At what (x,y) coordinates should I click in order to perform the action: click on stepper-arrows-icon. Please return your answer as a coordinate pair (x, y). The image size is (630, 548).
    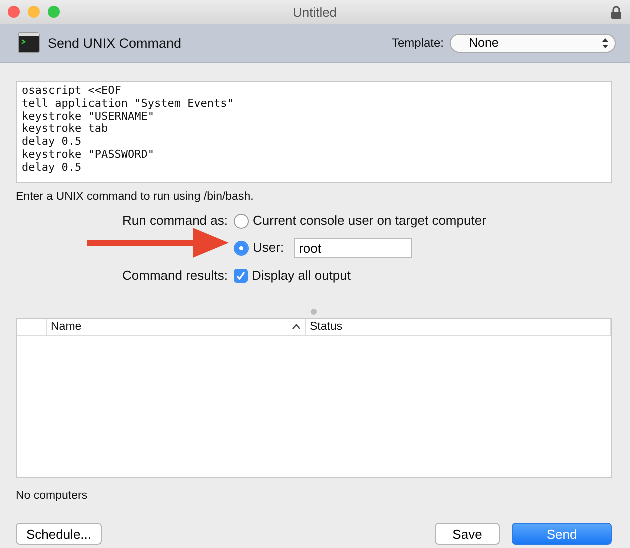
    Looking at the image, I should click on (605, 43).